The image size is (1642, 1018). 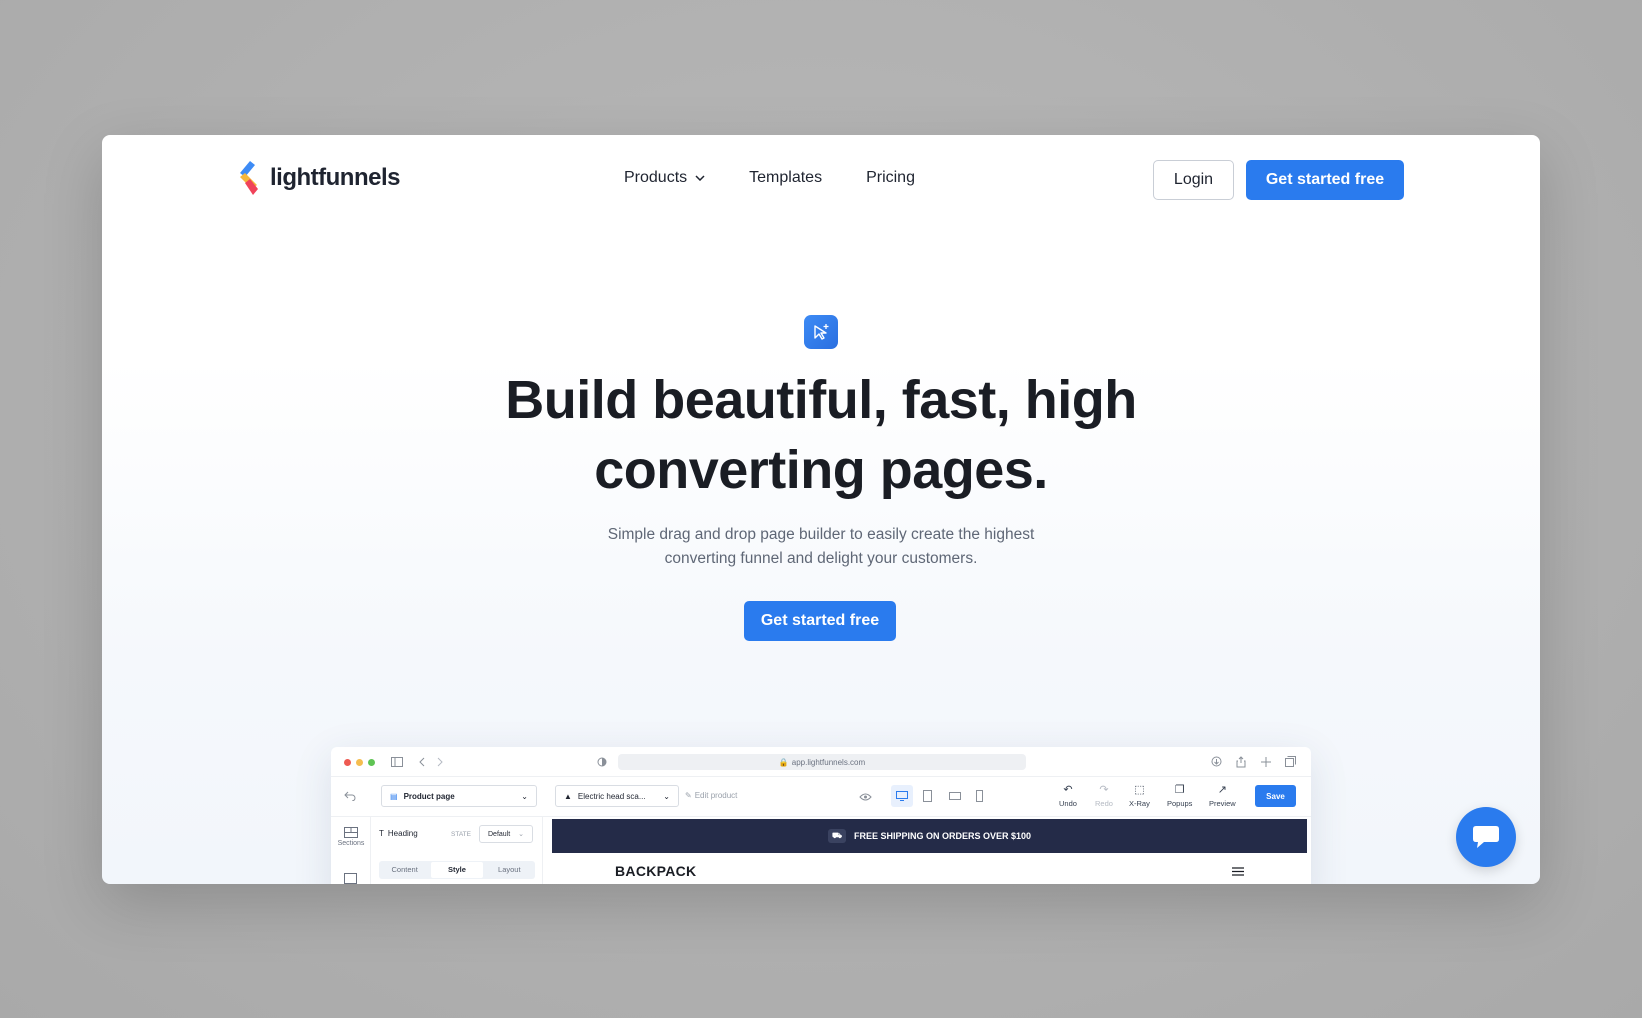 I want to click on mock-url-bar: 🔒 app.lightfunnels.com, so click(x=822, y=762).